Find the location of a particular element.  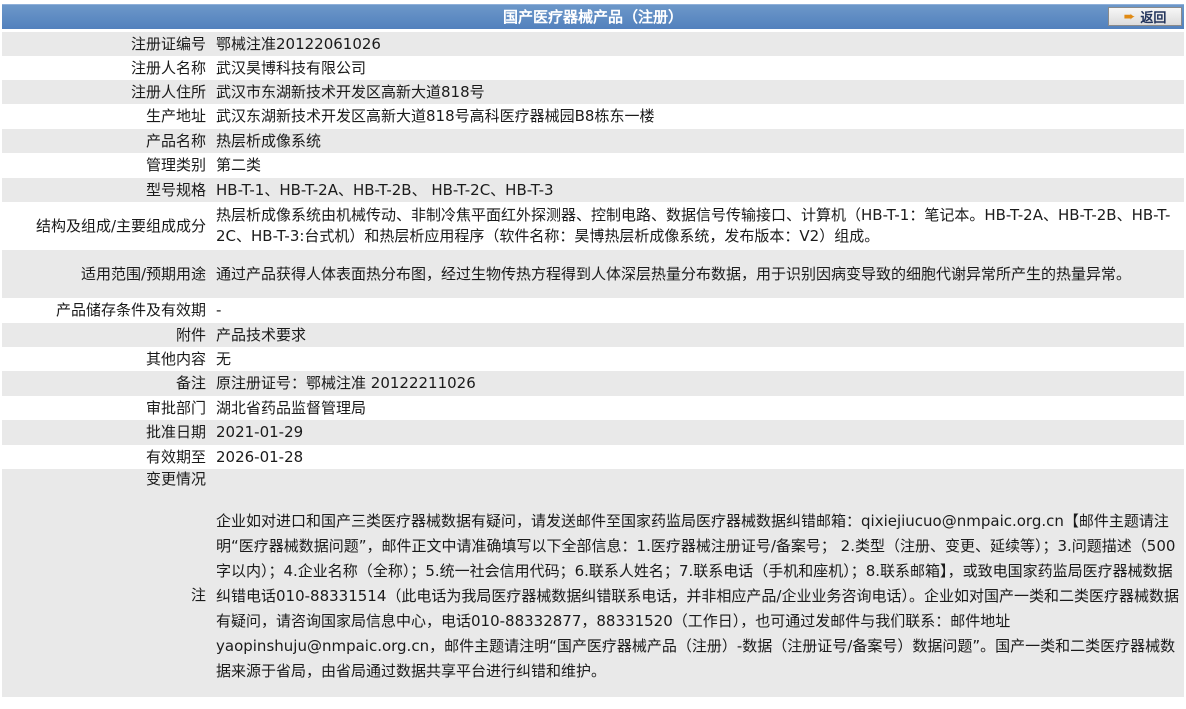

info-row: 生产地址 武汉东湖新技术开发区高新大道818号高科医疗器械园B8栋东一楼 is located at coordinates (593, 116).